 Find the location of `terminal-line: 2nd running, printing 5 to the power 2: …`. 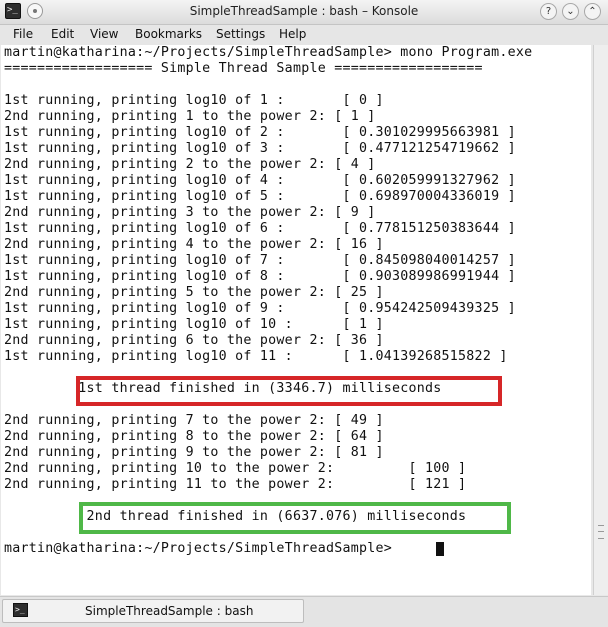

terminal-line: 2nd running, printing 5 to the power 2: … is located at coordinates (194, 292).